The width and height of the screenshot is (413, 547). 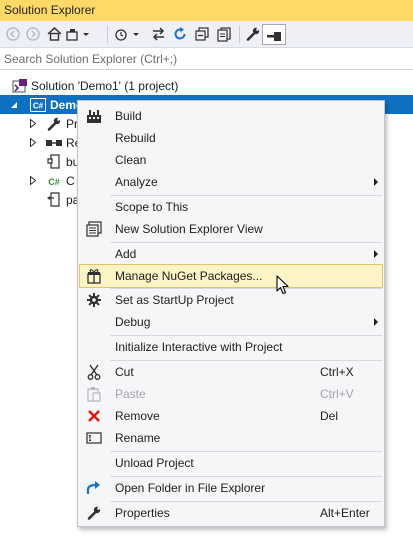 I want to click on menu-item-label: New Solution Explorer View, so click(x=189, y=229).